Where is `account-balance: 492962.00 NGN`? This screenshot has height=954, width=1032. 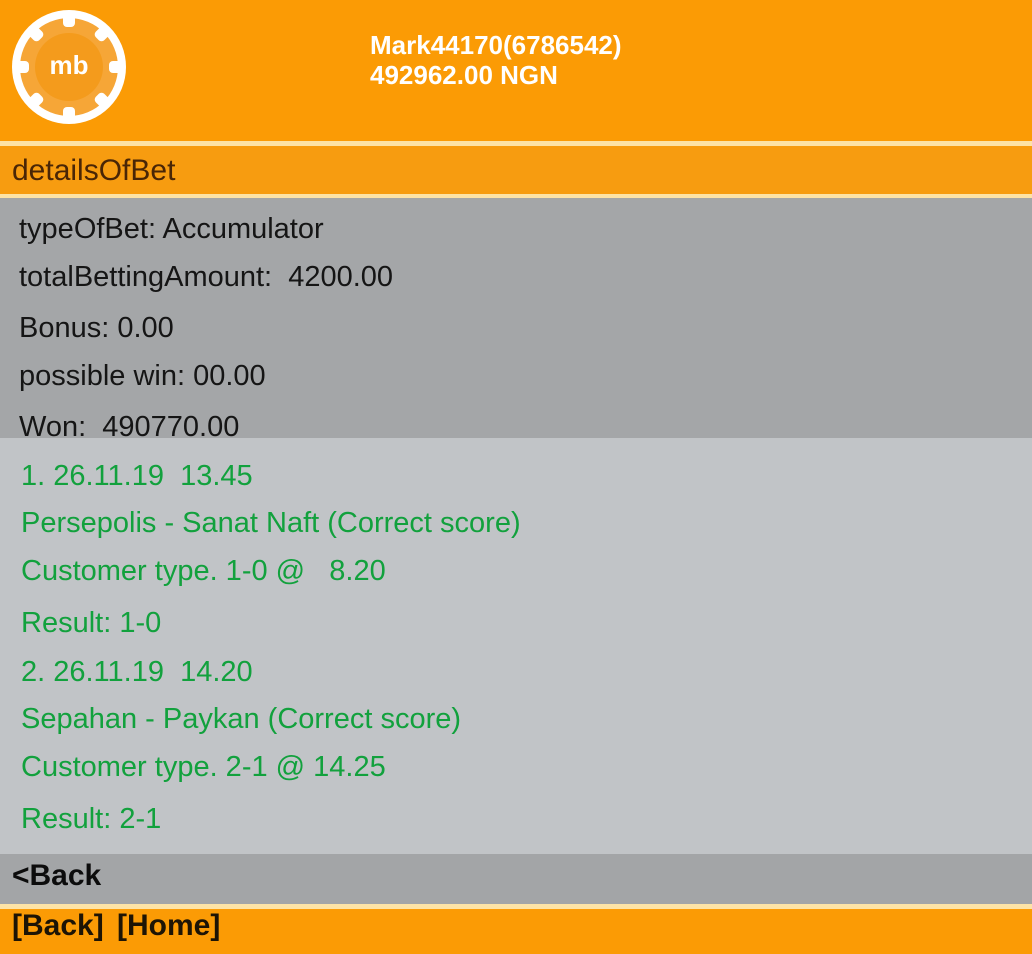
account-balance: 492962.00 NGN is located at coordinates (464, 75).